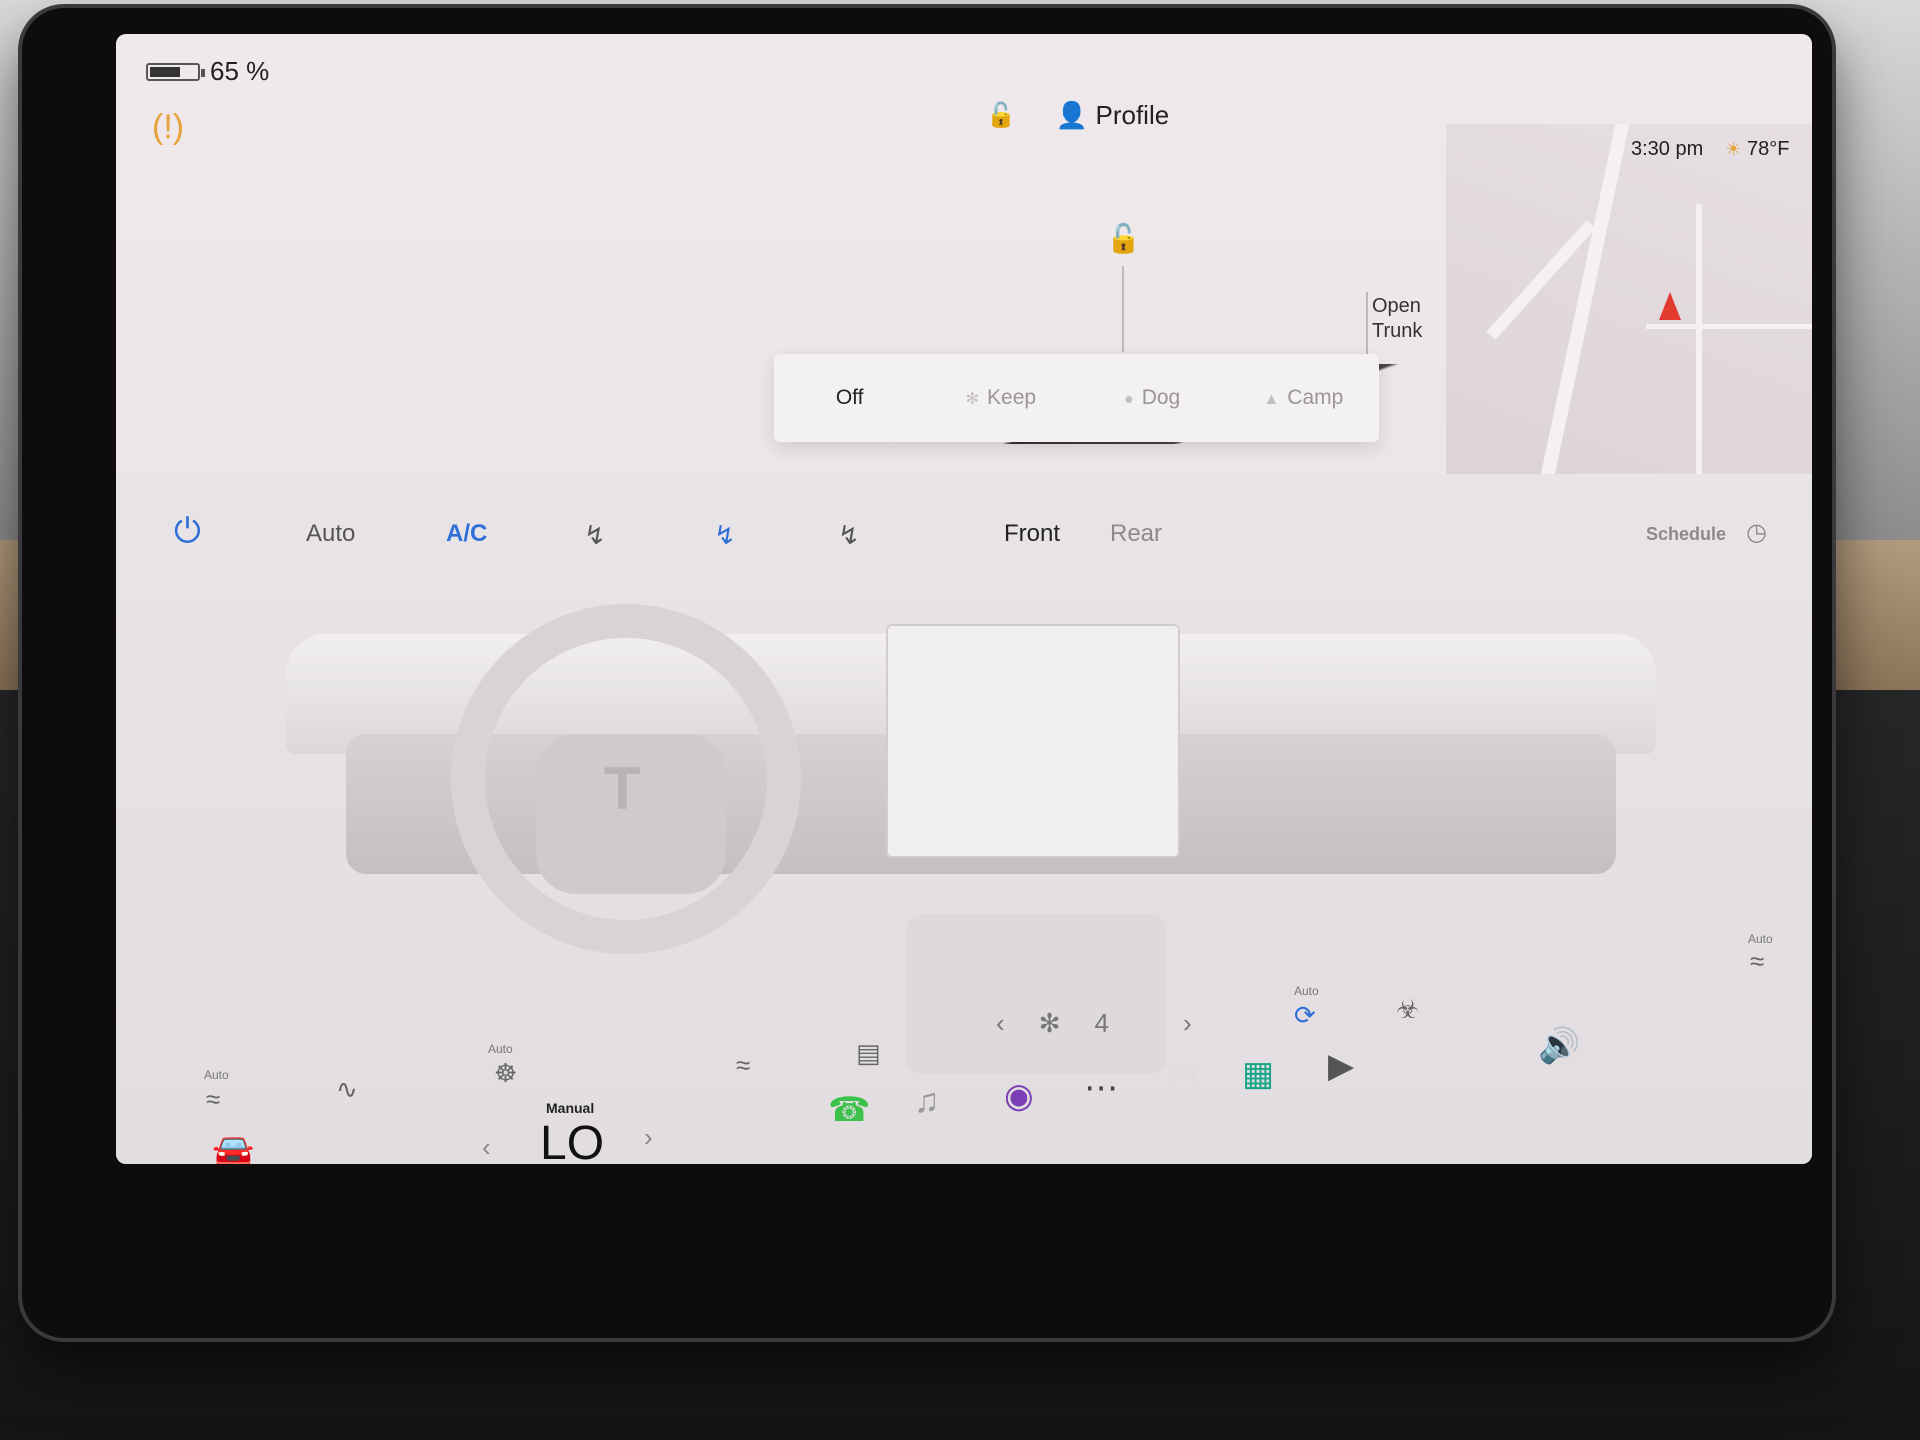 Image resolution: width=1920 pixels, height=1440 pixels. Describe the element at coordinates (1072, 115) in the screenshot. I see `person-icon: 👤` at that location.